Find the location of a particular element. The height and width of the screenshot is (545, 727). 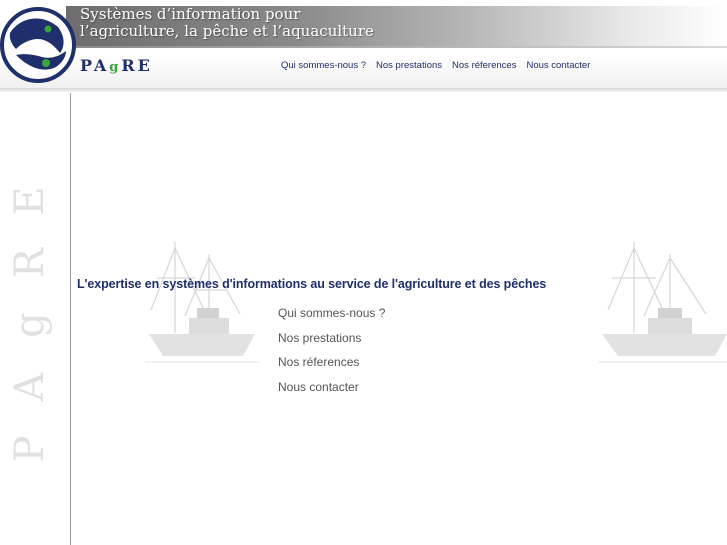

menu-nos-prestations: Nos prestations is located at coordinates (331, 342).